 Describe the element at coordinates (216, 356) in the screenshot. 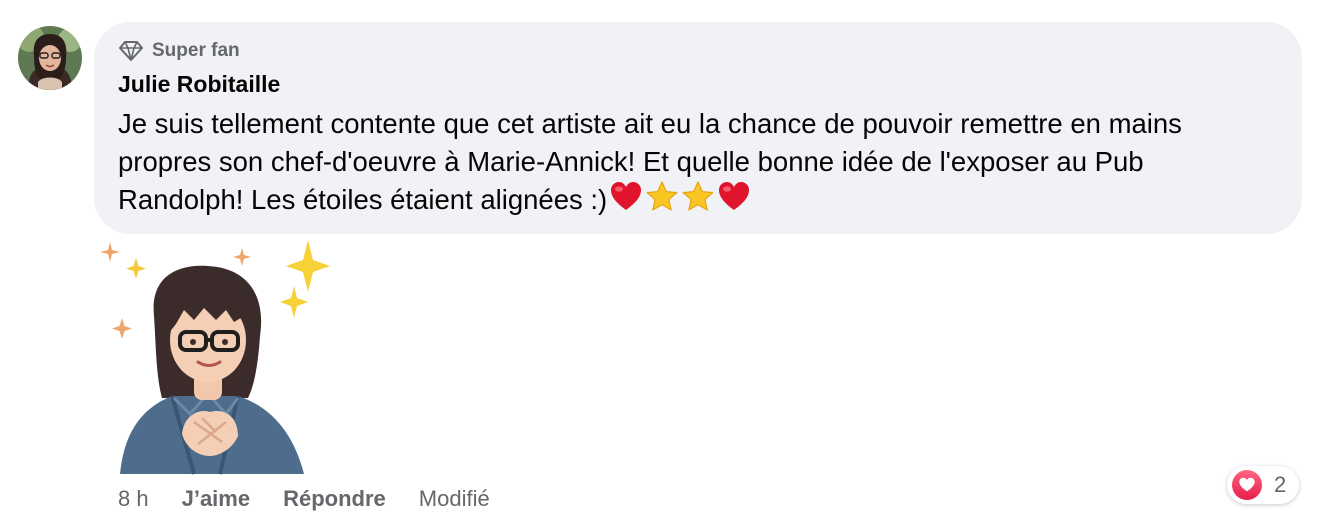

I see `avatar-sticker` at that location.